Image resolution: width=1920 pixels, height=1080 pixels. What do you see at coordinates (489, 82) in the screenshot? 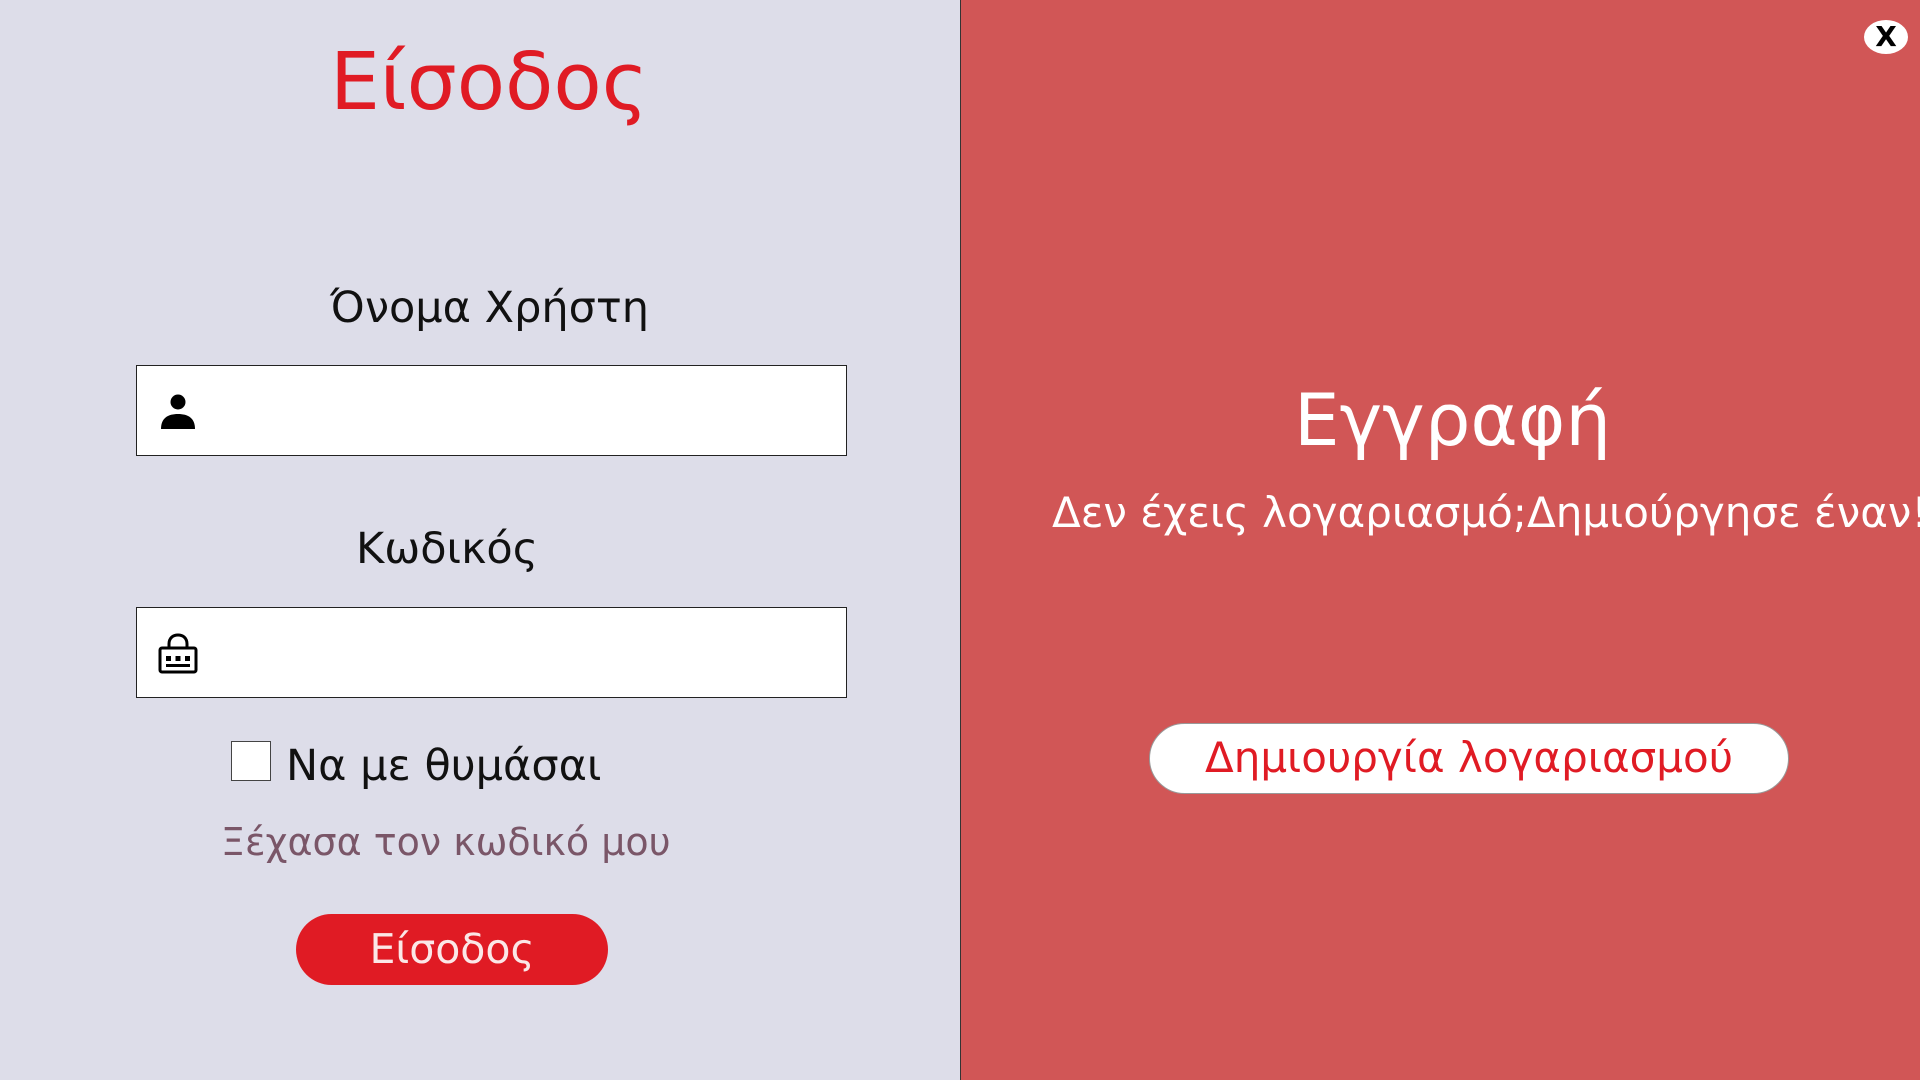
I see `login-title: Είσοδος` at bounding box center [489, 82].